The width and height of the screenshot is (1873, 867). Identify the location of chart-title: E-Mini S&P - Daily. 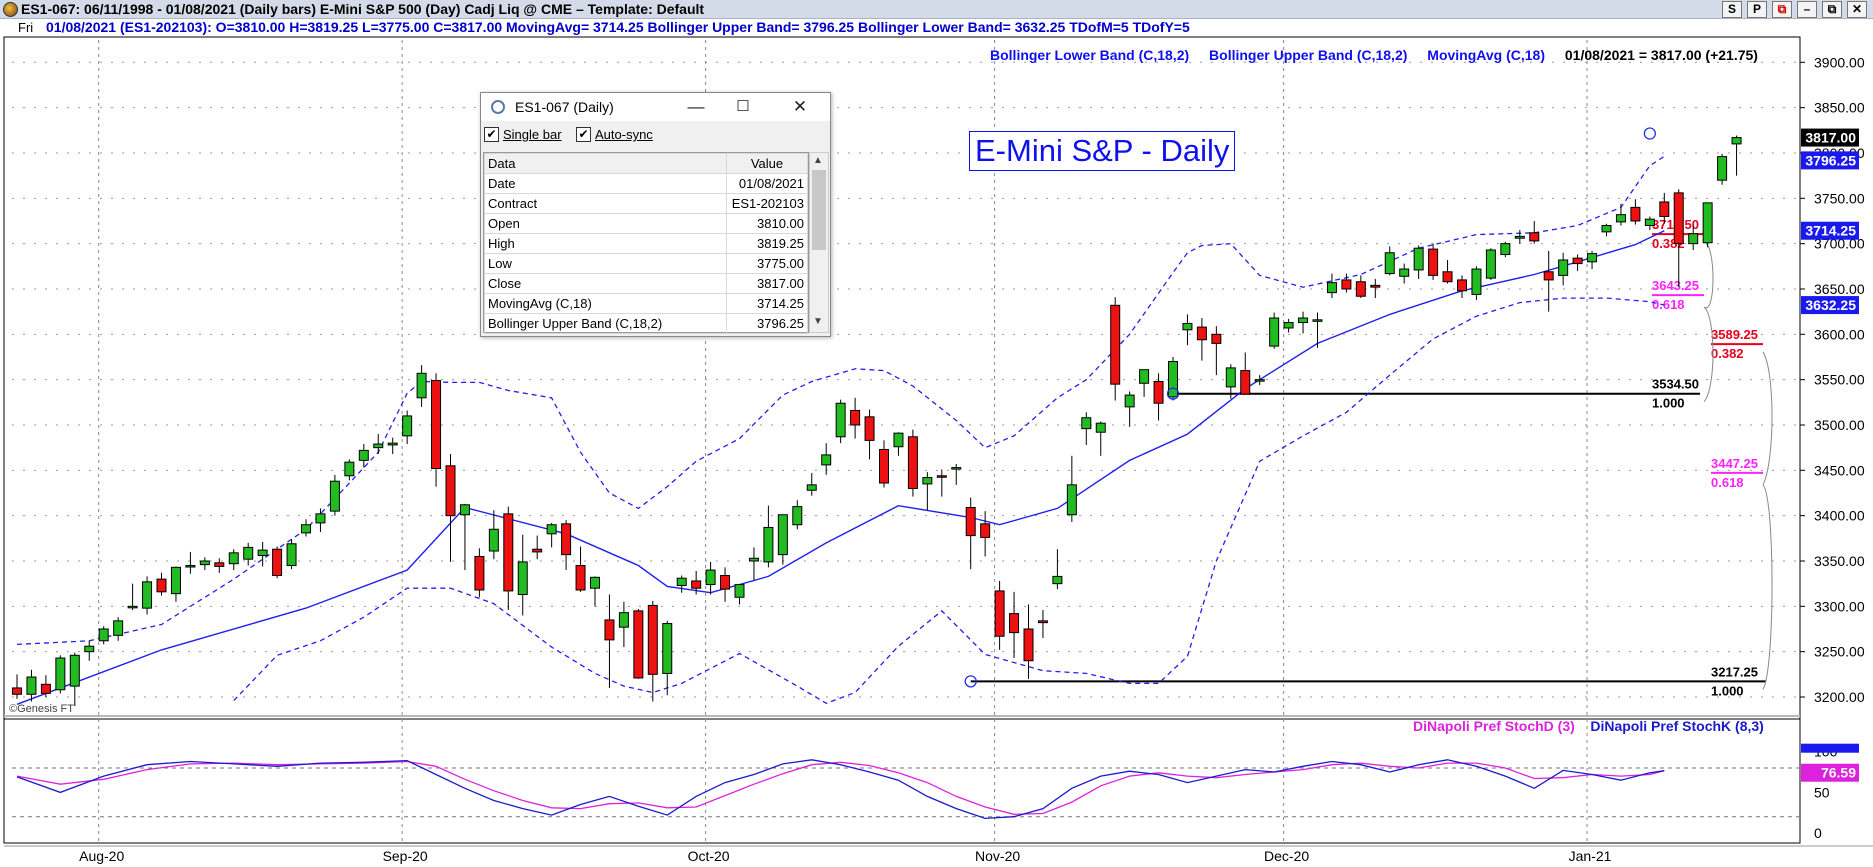
(1102, 151).